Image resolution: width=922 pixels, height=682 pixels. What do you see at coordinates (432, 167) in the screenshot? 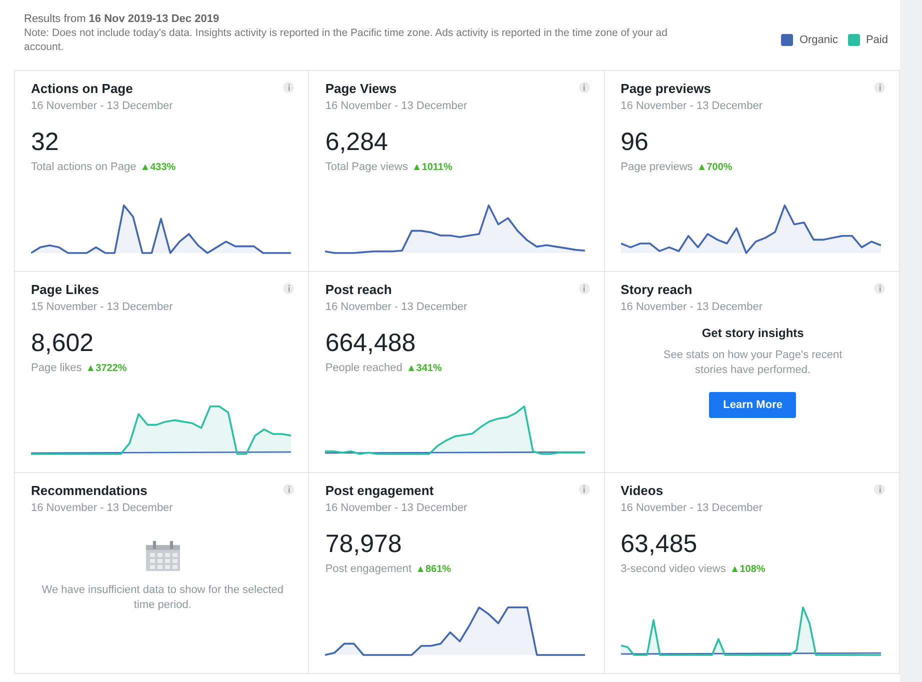
I see `change-percent: ▲1011%` at bounding box center [432, 167].